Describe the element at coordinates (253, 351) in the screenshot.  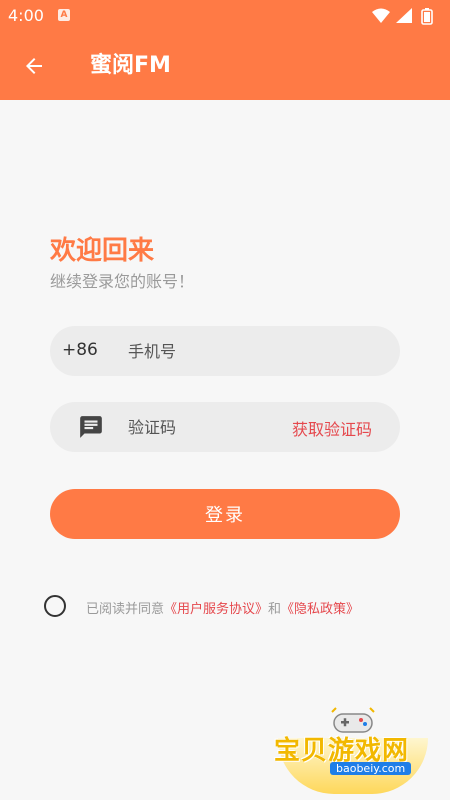
I see `phone-input` at that location.